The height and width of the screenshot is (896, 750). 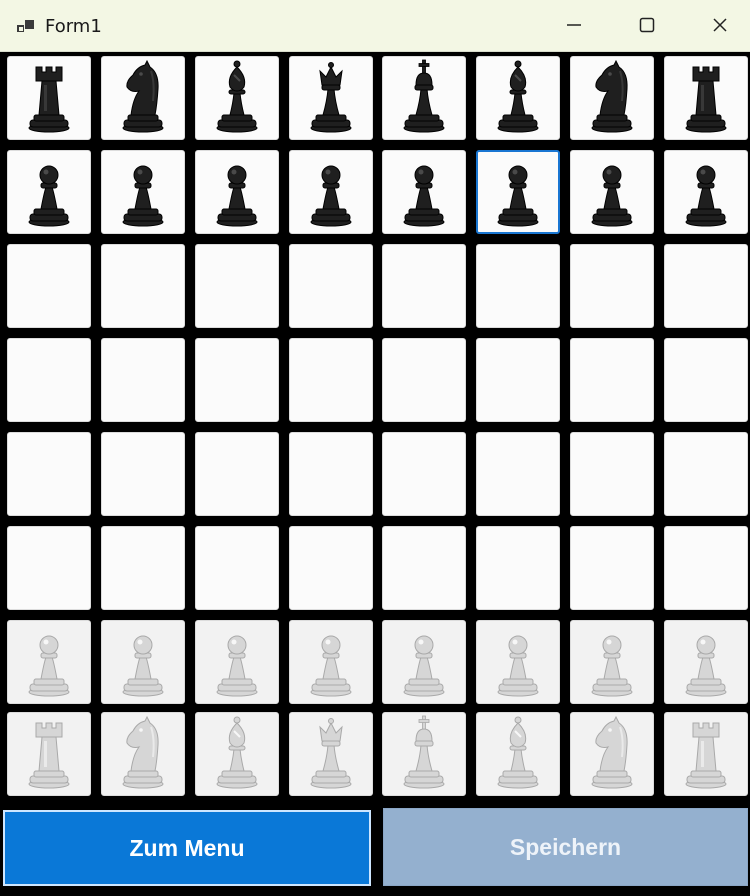 I want to click on minimize-icon, so click(x=574, y=27).